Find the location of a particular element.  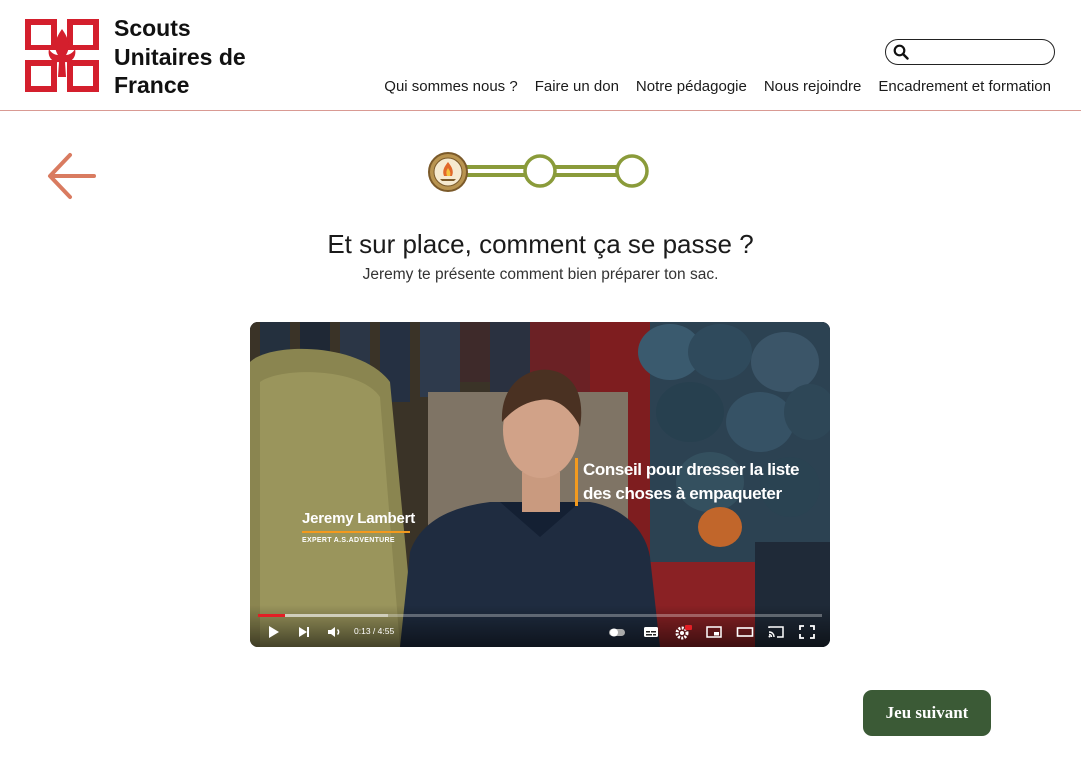

presenter-role: EXPERT A.S.ADVENTURE is located at coordinates (348, 540).